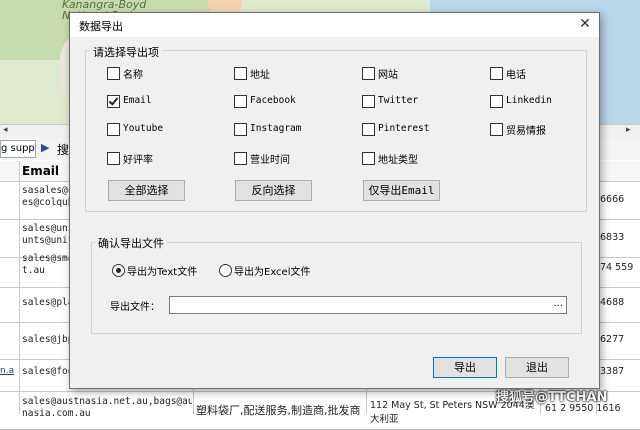 This screenshot has width=640, height=430. What do you see at coordinates (126, 52) in the screenshot?
I see `export-items-group-label: 请选择导出项` at bounding box center [126, 52].